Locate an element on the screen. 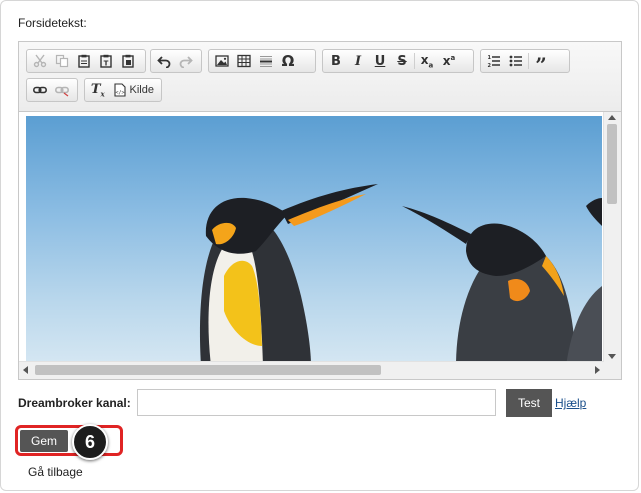  svg-text: 2 is located at coordinates (490, 65).